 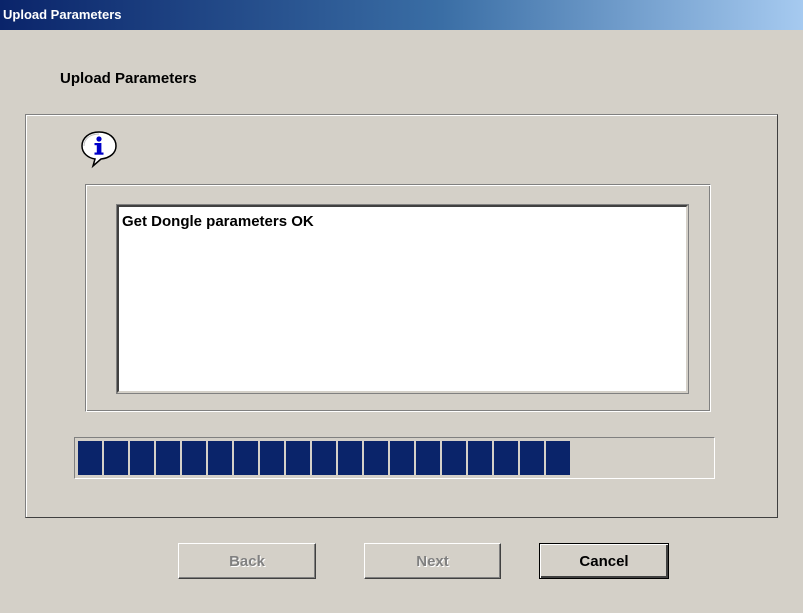 I want to click on next-button: Next, so click(x=432, y=561).